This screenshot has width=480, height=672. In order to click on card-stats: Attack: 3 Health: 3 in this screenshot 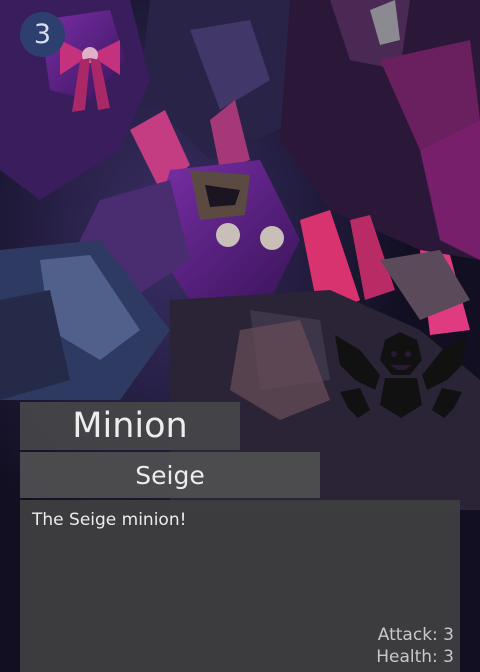, I will do `click(415, 646)`.